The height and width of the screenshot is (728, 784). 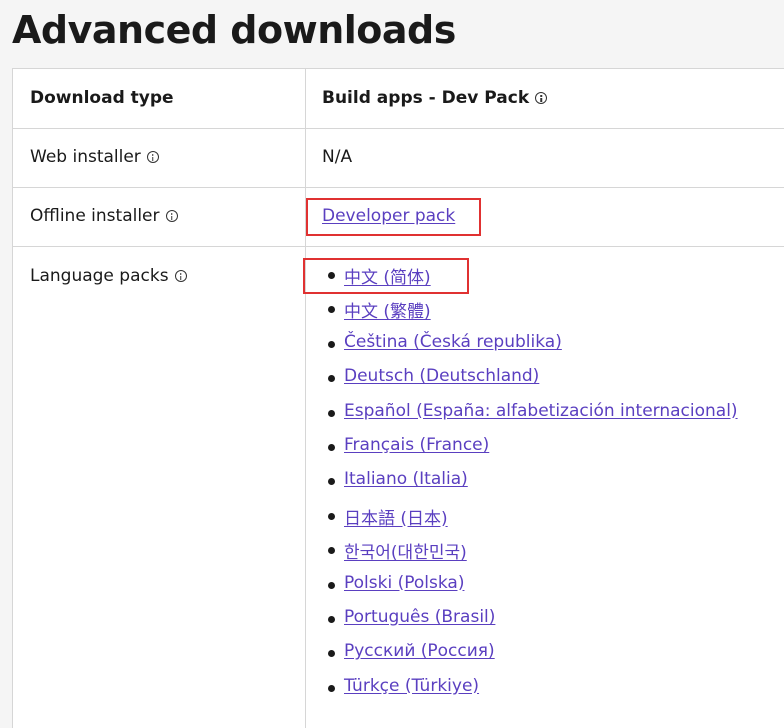 I want to click on language-packs-cell: Language packs, so click(x=108, y=276).